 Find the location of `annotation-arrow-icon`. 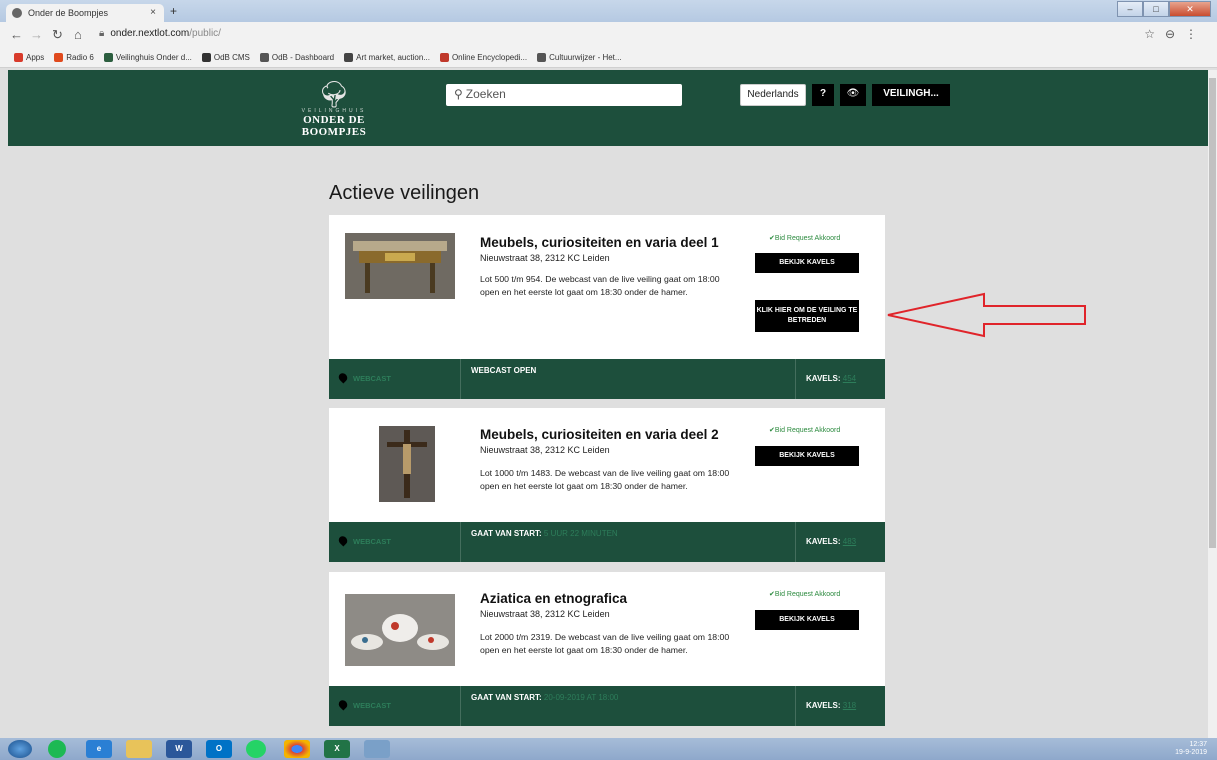

annotation-arrow-icon is located at coordinates (986, 315).